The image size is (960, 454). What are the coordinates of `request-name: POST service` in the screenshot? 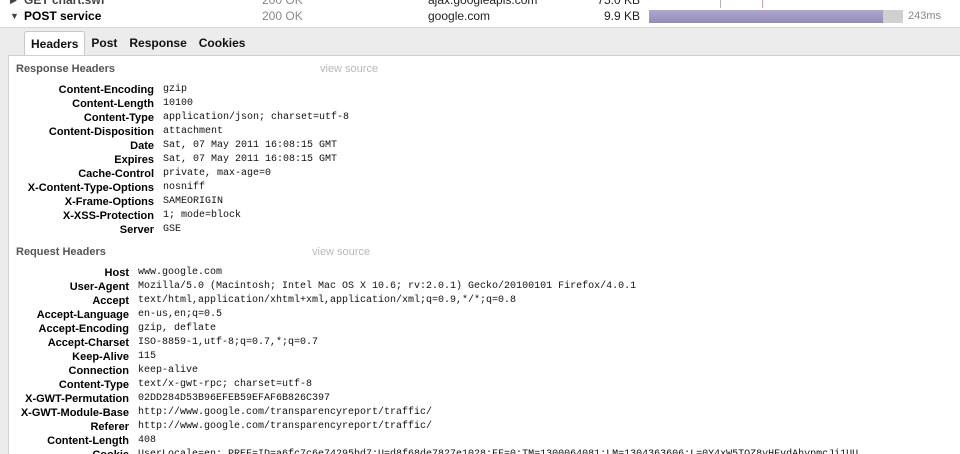 It's located at (63, 16).